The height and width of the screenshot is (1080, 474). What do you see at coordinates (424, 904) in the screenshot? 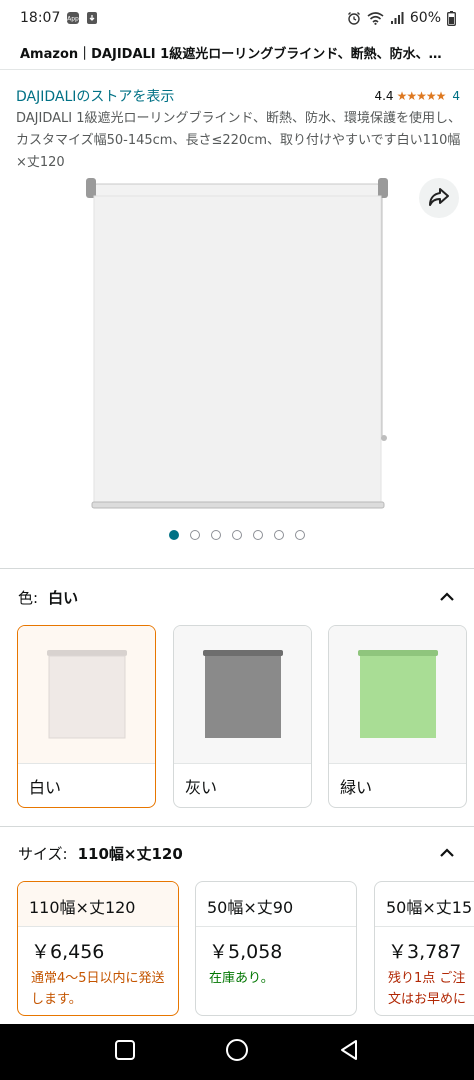
I see `size-option-label: 50幅×丈15` at bounding box center [424, 904].